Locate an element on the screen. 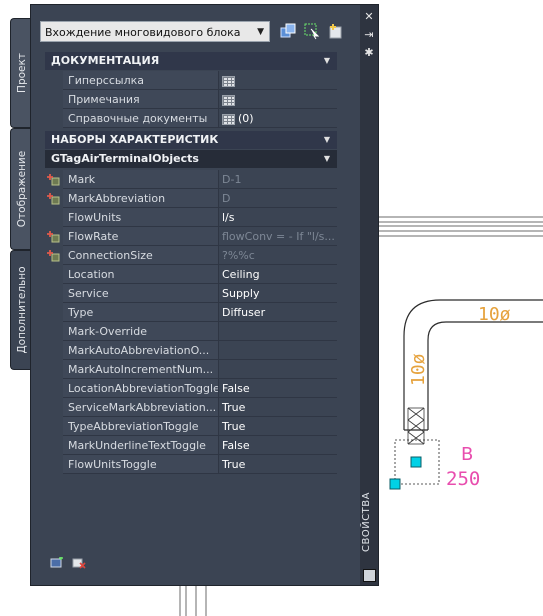 Image resolution: width=543 pixels, height=616 pixels. quick-select-icon is located at coordinates (336, 31).